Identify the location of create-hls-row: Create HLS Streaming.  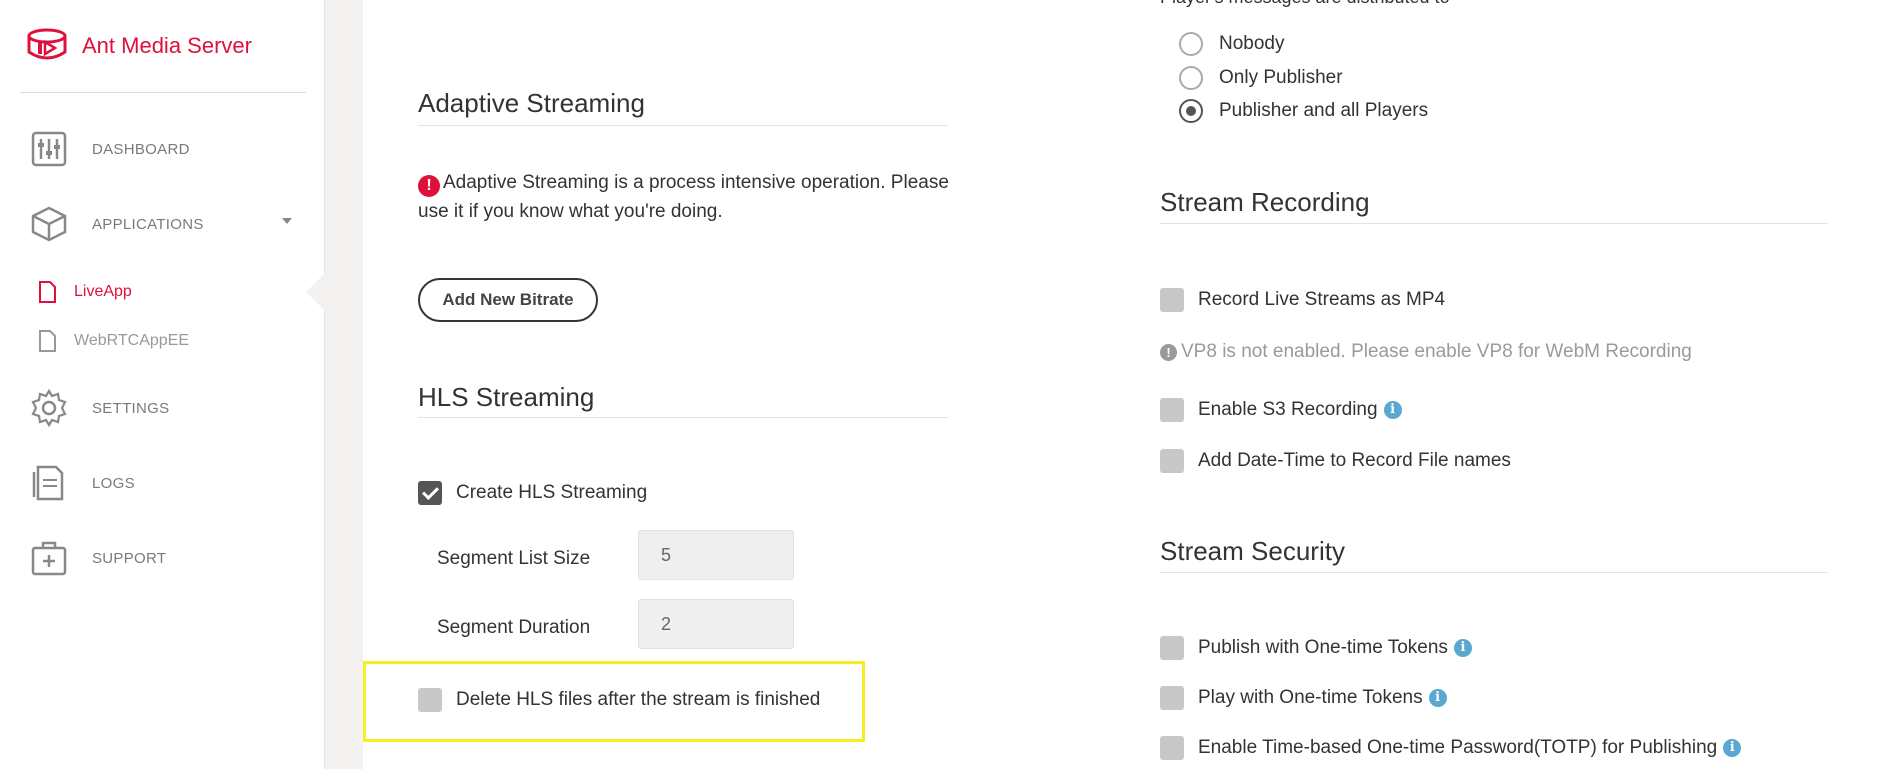
(532, 493).